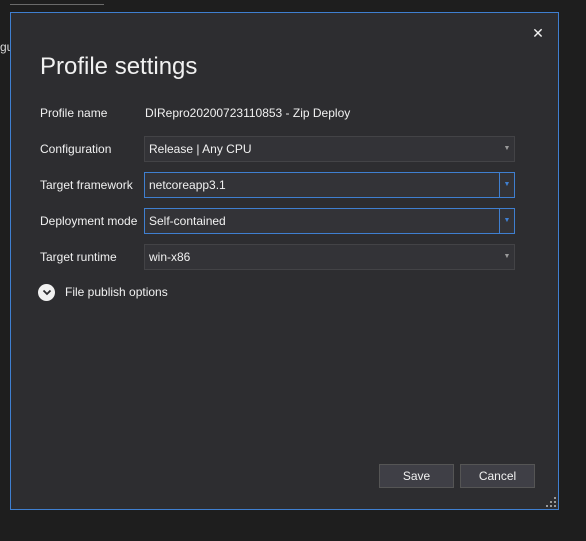 The height and width of the screenshot is (541, 586). Describe the element at coordinates (187, 185) in the screenshot. I see `target-framework-selected-value: netcoreapp3.1` at that location.